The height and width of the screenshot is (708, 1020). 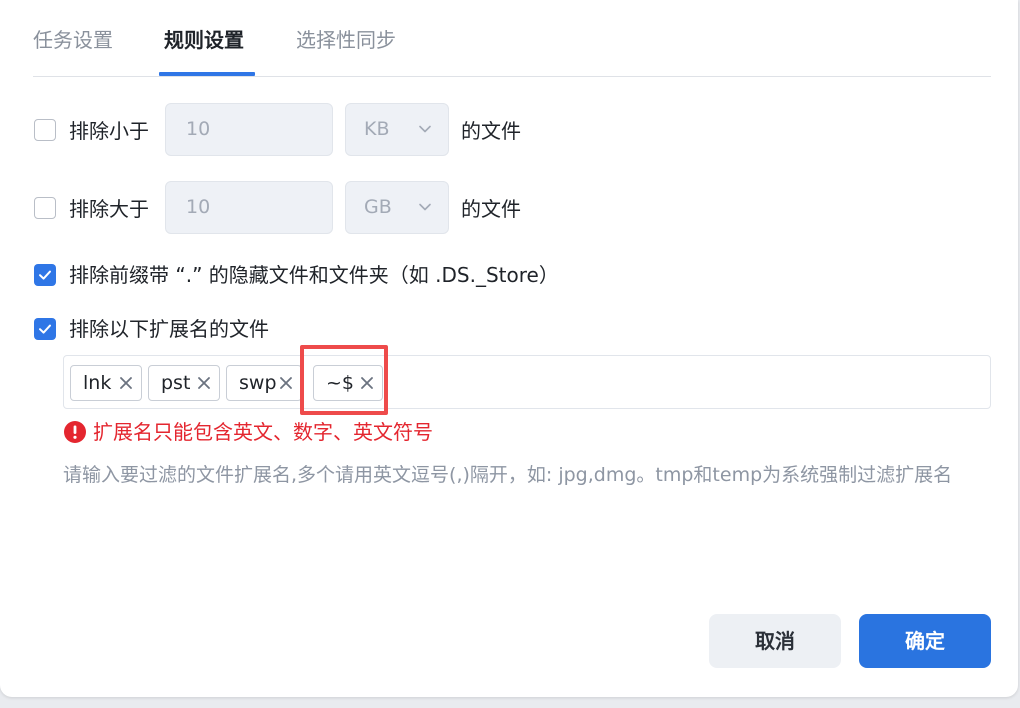 I want to click on max-size-unit-select: GB, so click(x=397, y=207).